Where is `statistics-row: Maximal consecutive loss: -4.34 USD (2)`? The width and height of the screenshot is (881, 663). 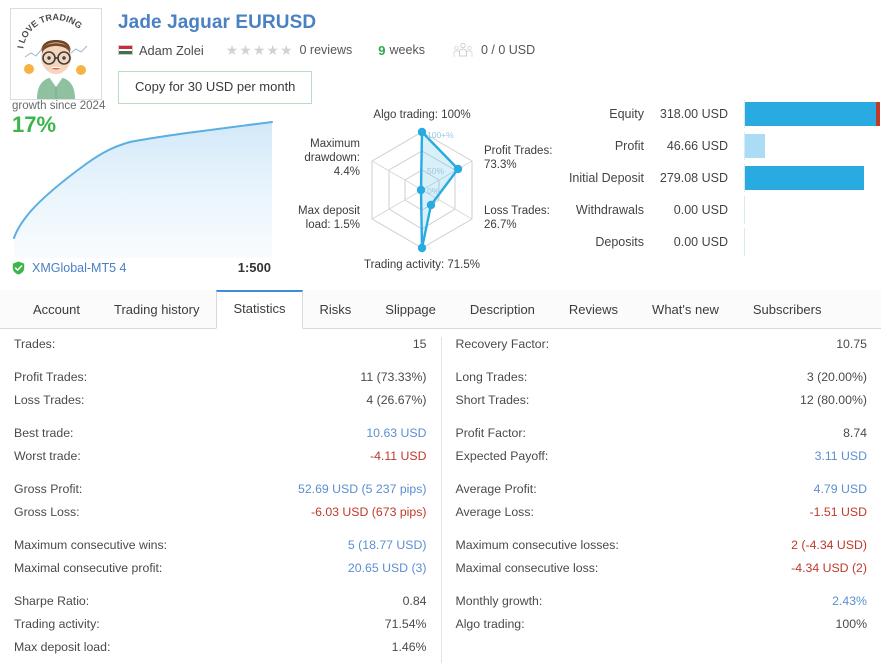 statistics-row: Maximal consecutive loss: -4.34 USD (2) is located at coordinates (662, 572).